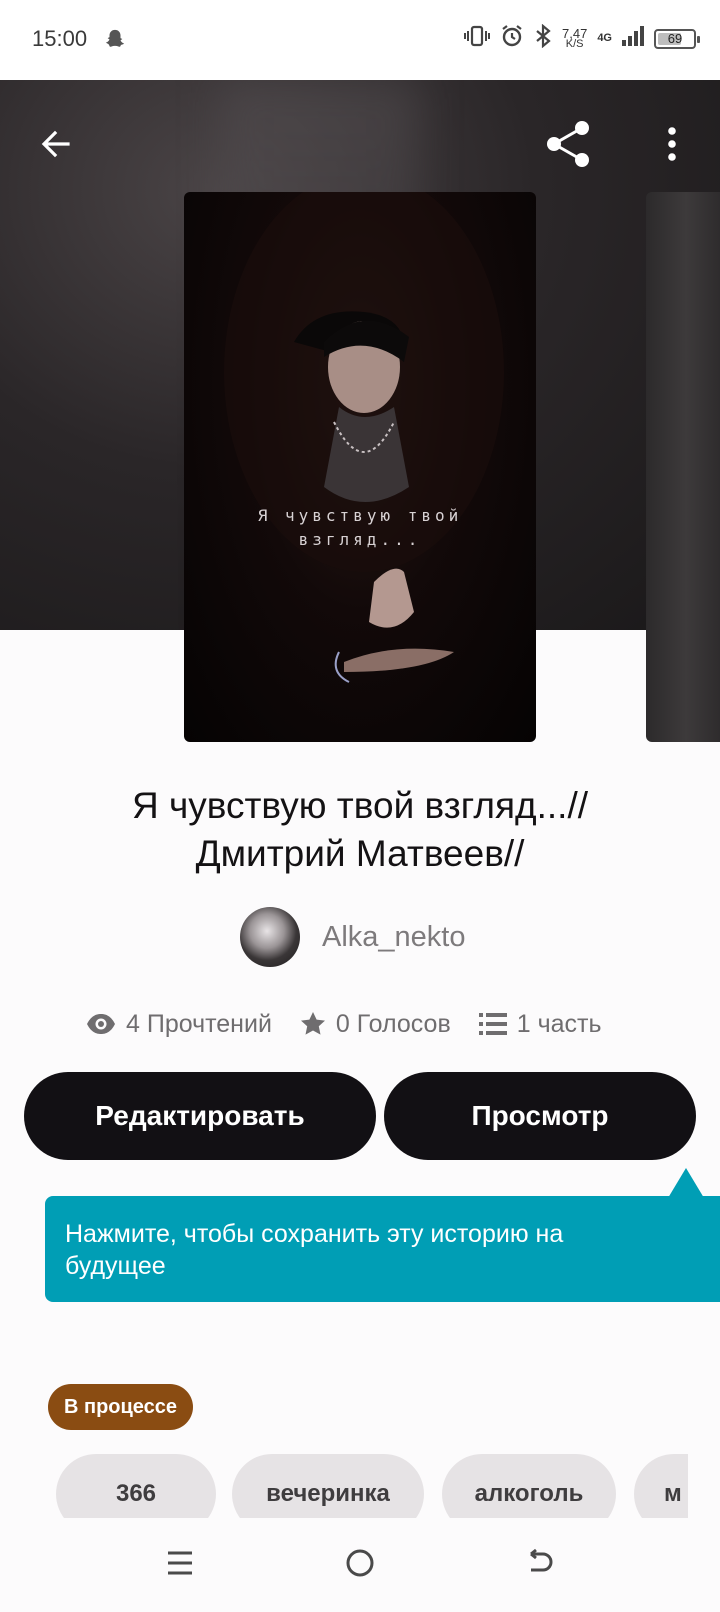 This screenshot has width=720, height=1612. I want to click on vibrate-icon, so click(477, 38).